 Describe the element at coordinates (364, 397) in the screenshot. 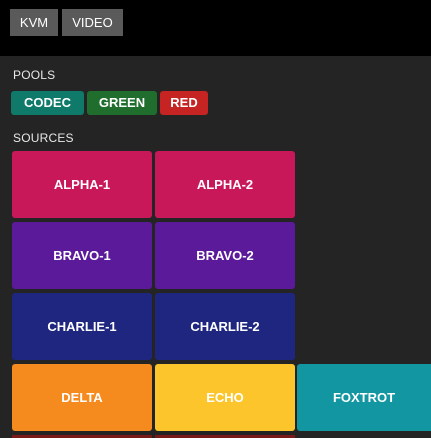

I see `source-foxtrot-button: FOXTROT` at that location.